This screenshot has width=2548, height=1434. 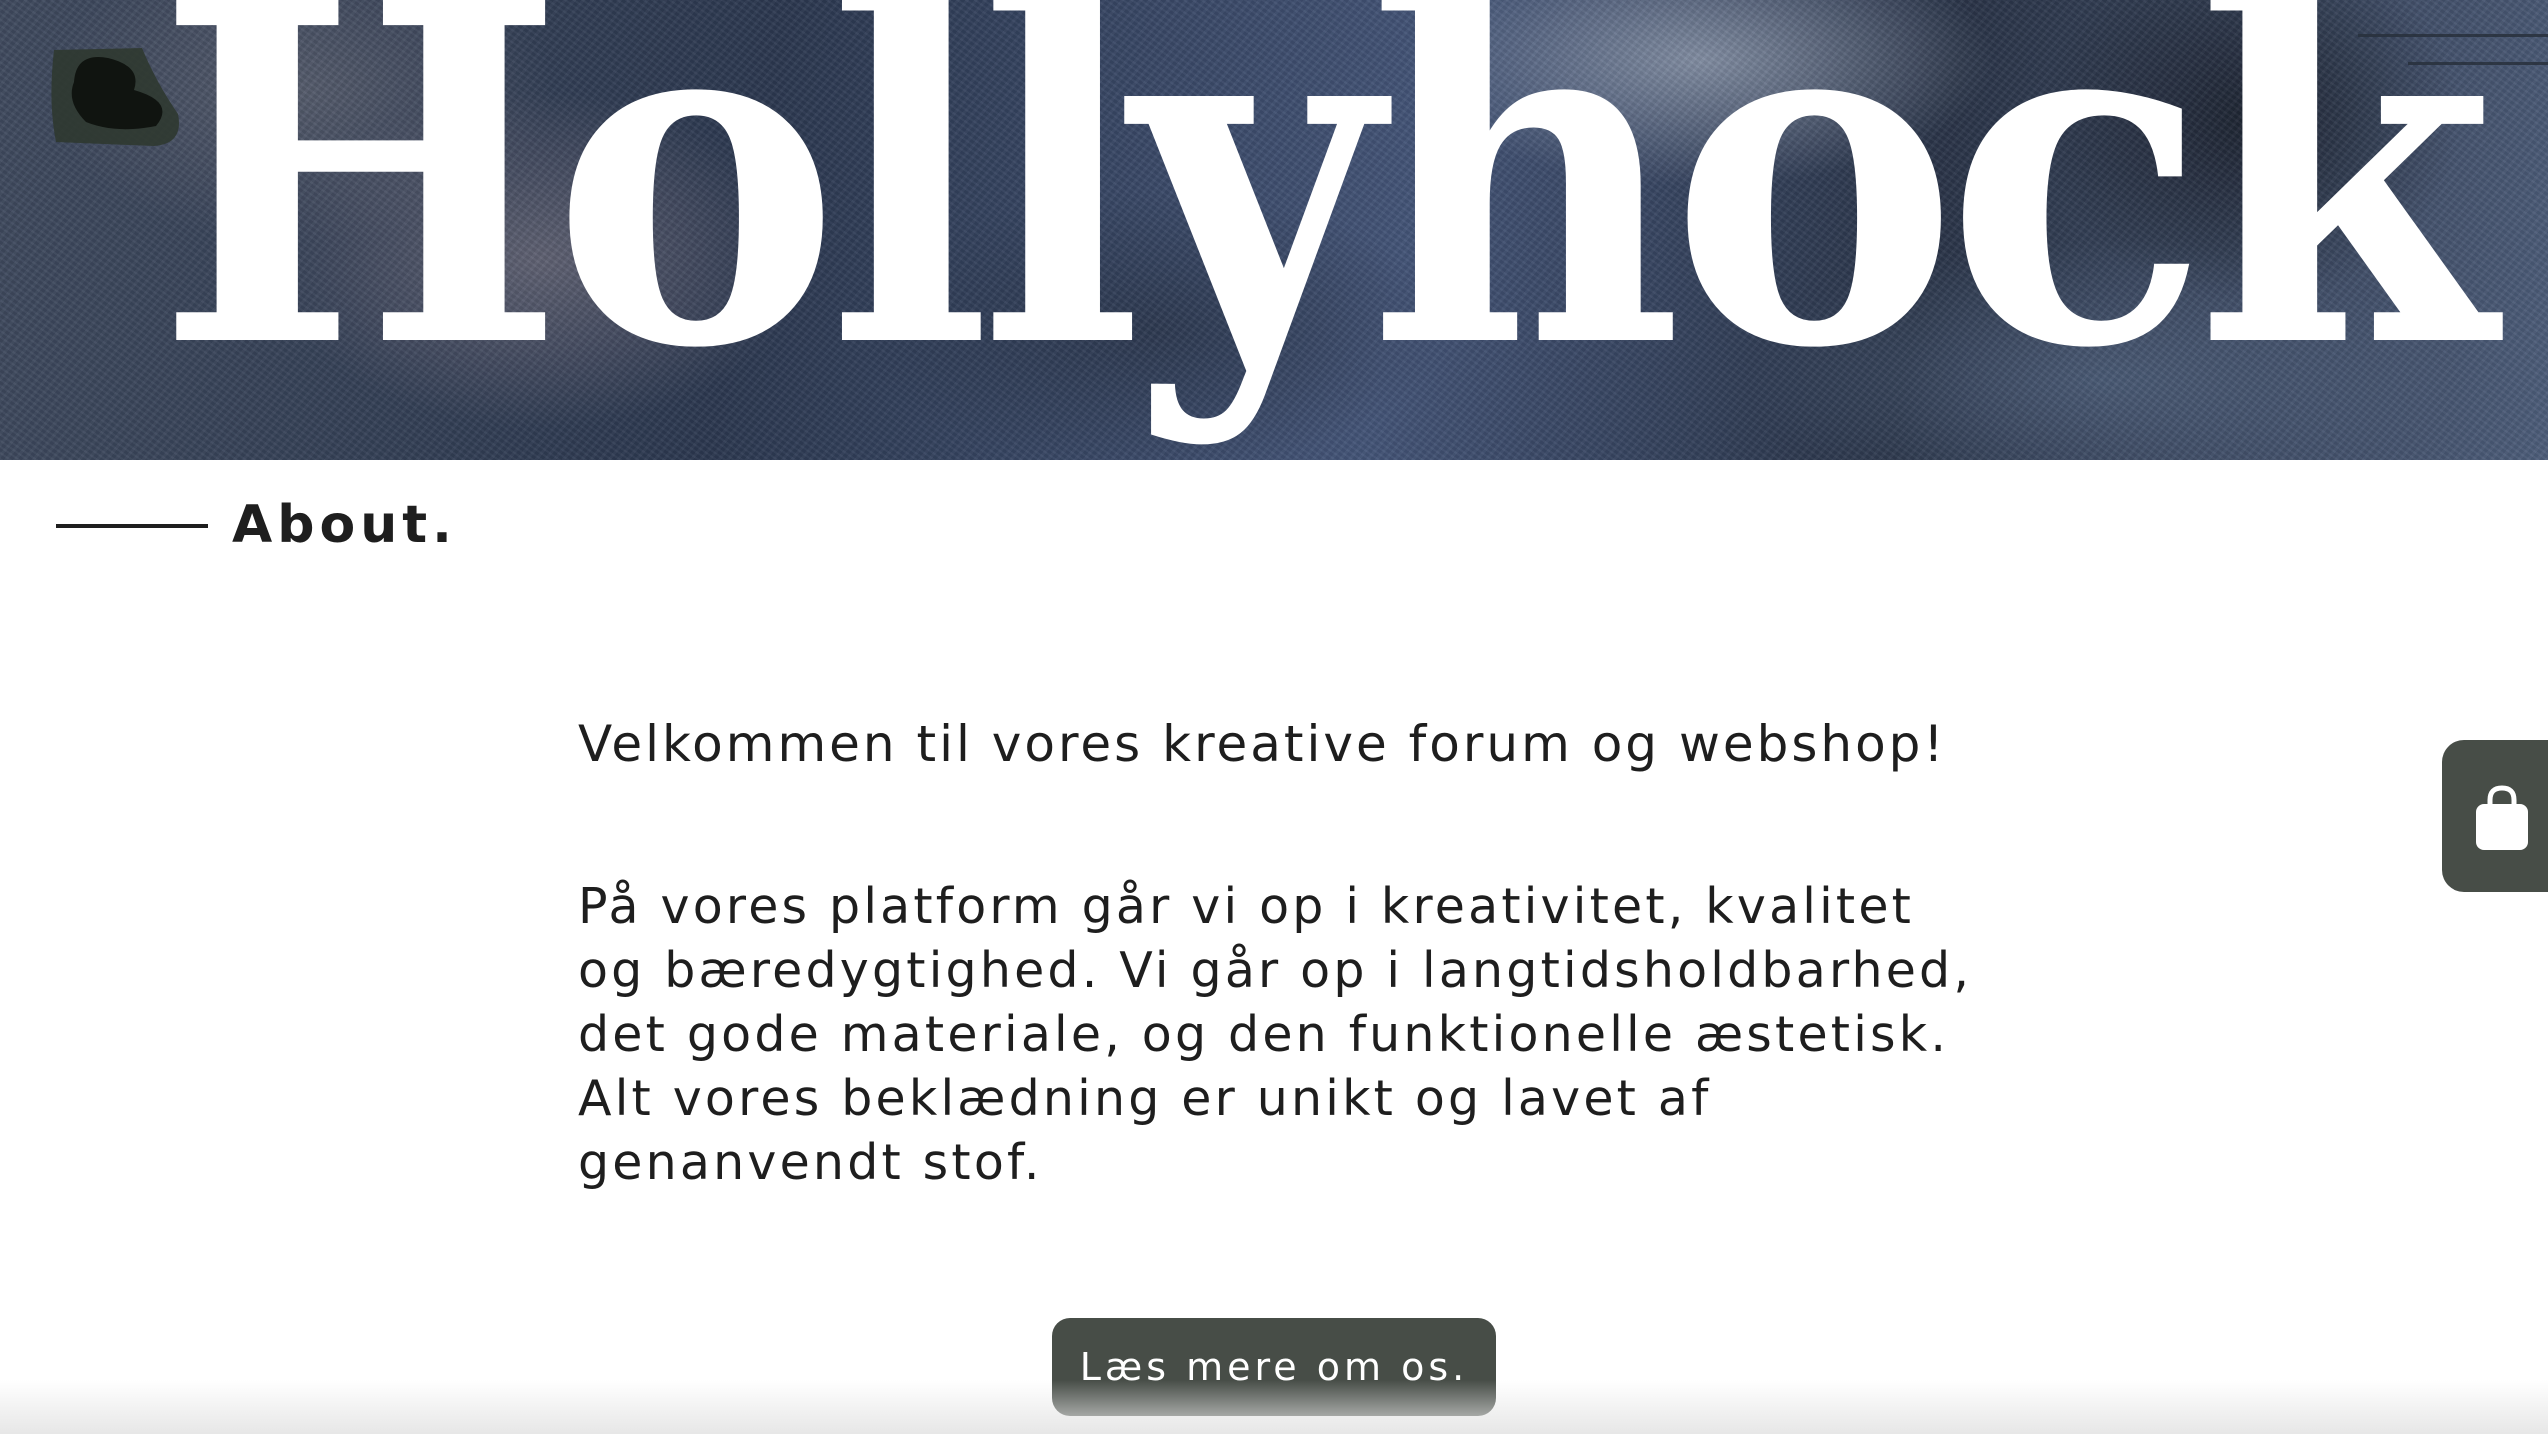 What do you see at coordinates (810, 1162) in the screenshot?
I see `paragraph-line: genanvendt stof.` at bounding box center [810, 1162].